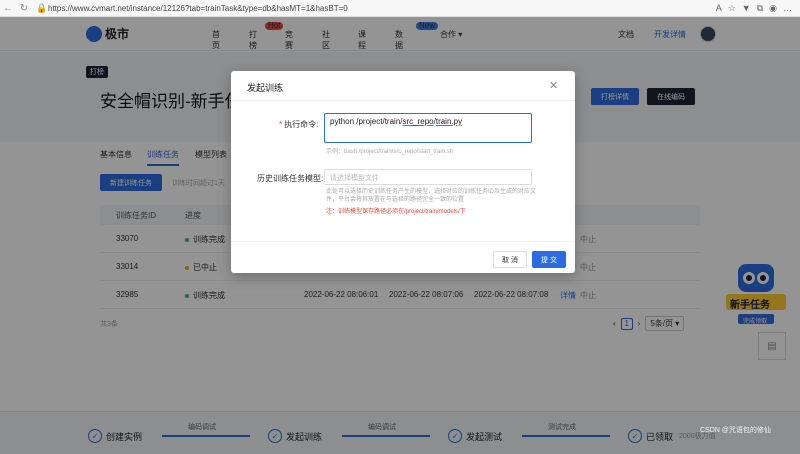  I want to click on extension-icon: ▼, so click(746, 8).